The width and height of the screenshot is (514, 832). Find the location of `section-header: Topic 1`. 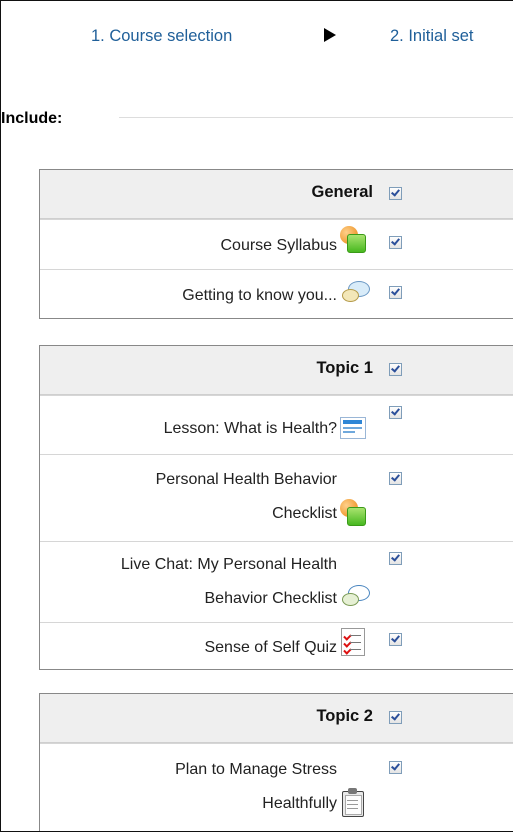

section-header: Topic 1 is located at coordinates (276, 370).